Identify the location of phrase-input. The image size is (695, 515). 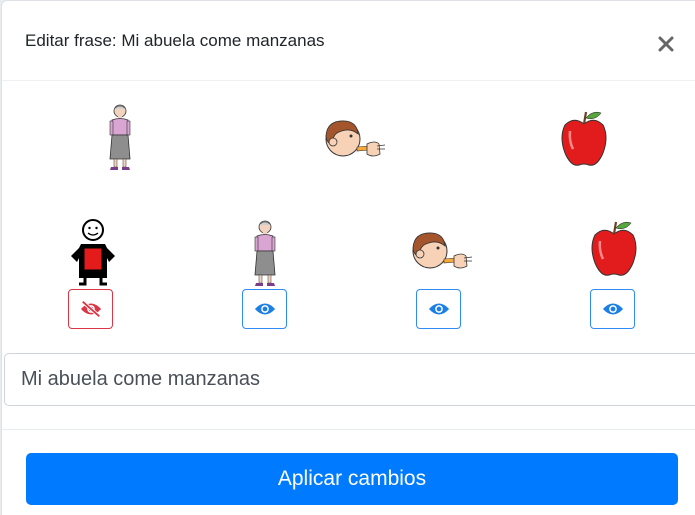
(349, 379).